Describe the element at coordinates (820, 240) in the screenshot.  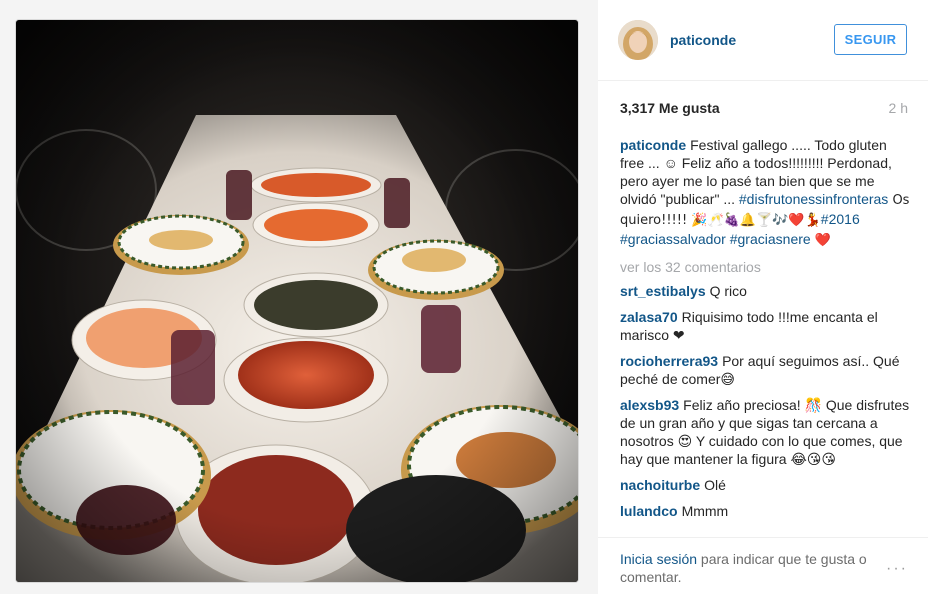
I see `caption-text: ❤️` at that location.